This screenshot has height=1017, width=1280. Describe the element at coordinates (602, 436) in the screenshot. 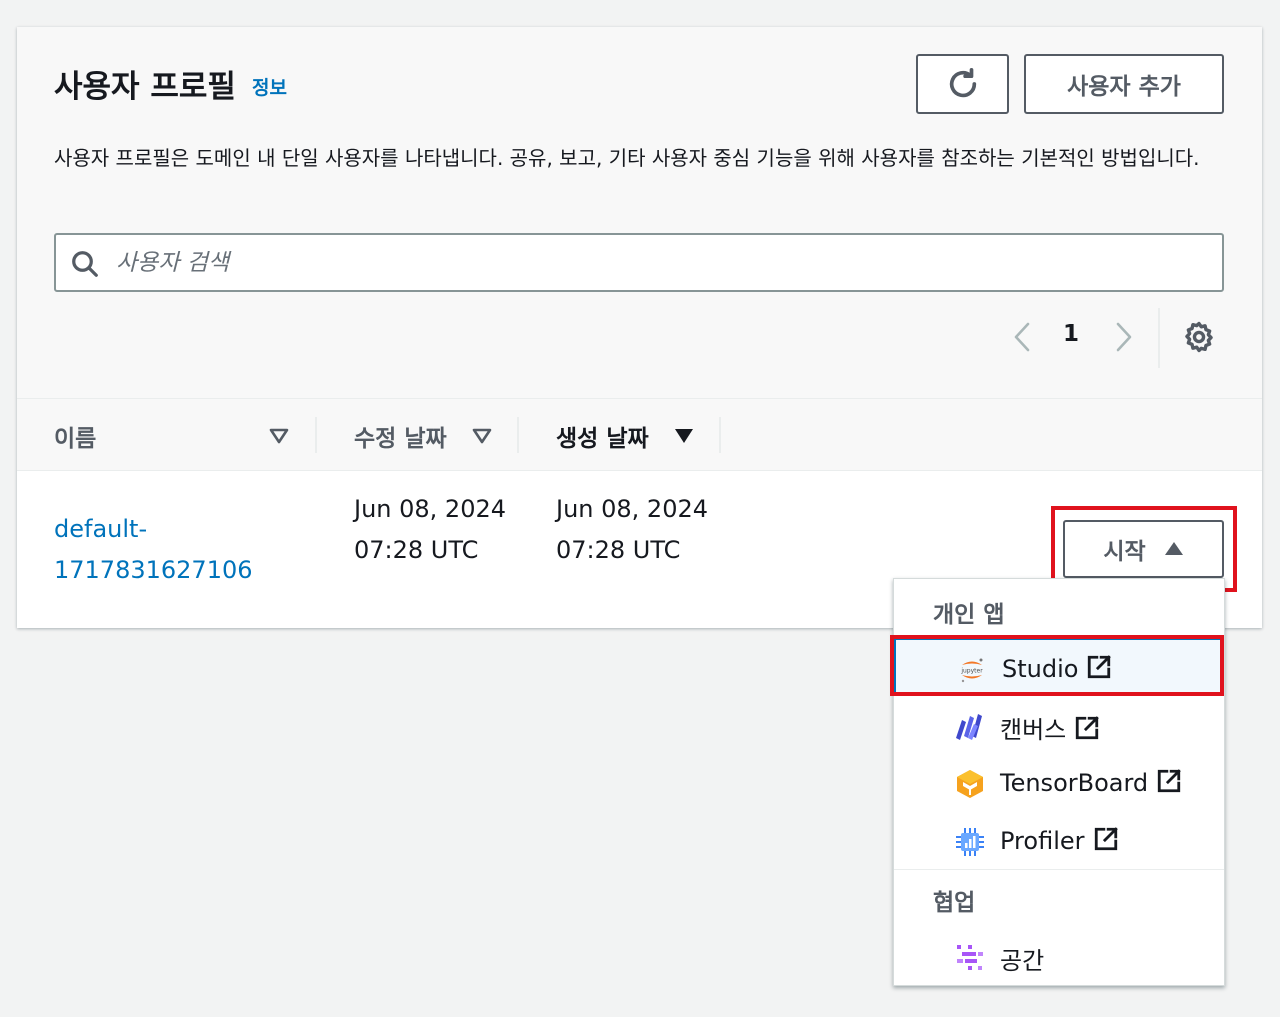

I see `column-header-created: 생성 날짜` at that location.